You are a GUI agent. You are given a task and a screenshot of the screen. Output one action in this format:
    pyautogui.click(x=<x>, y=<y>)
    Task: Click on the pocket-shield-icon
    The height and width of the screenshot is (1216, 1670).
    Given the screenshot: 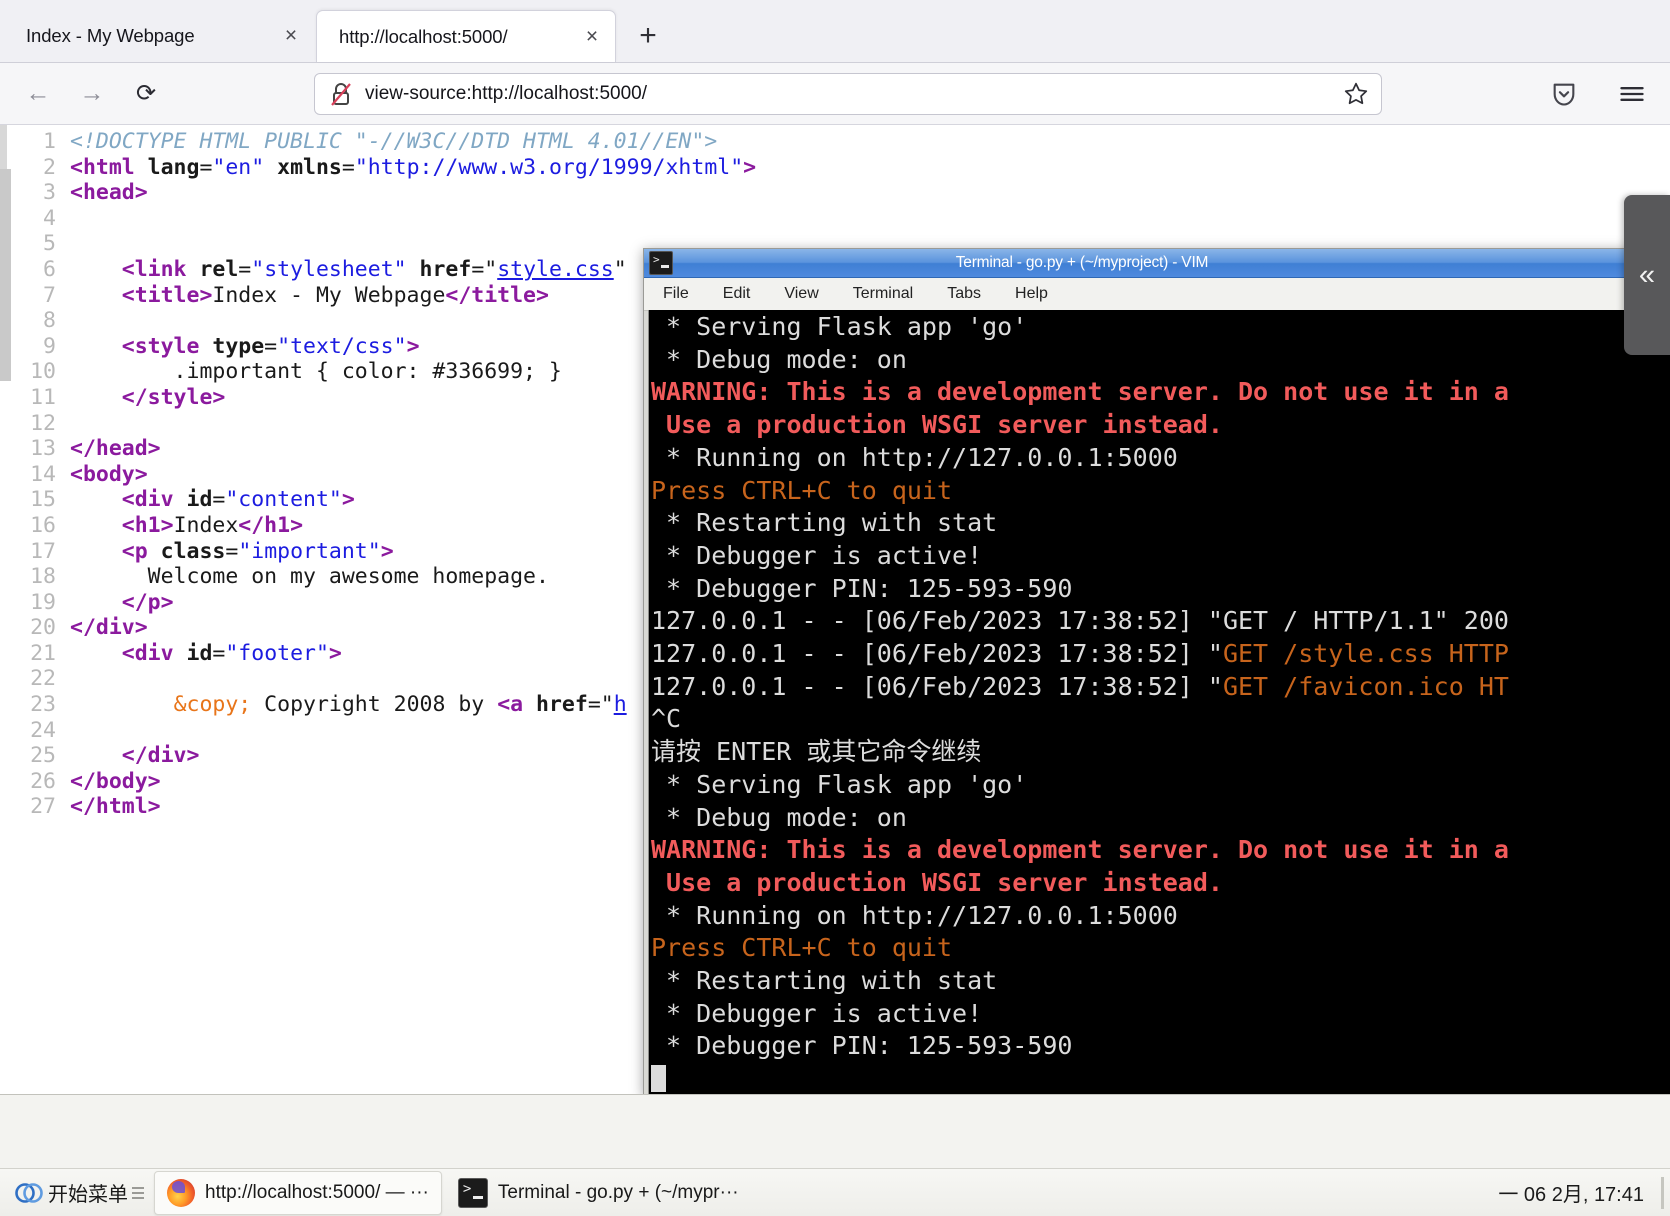 What is the action you would take?
    pyautogui.click(x=1564, y=94)
    